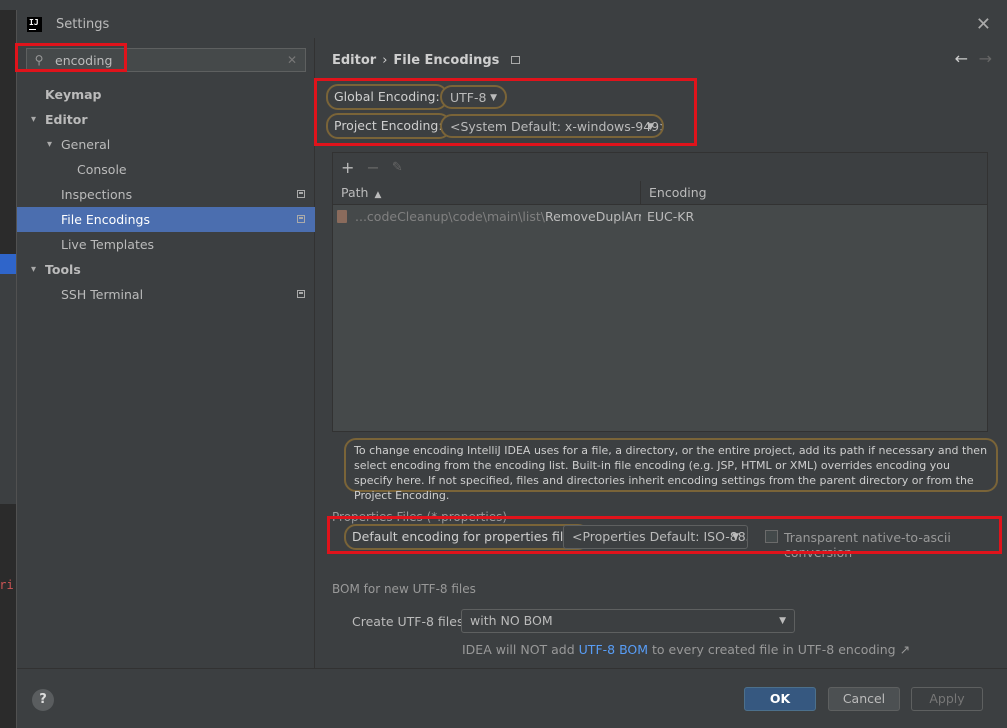 This screenshot has height=728, width=1007. Describe the element at coordinates (8, 264) in the screenshot. I see `ide-left-selected-tab` at that location.